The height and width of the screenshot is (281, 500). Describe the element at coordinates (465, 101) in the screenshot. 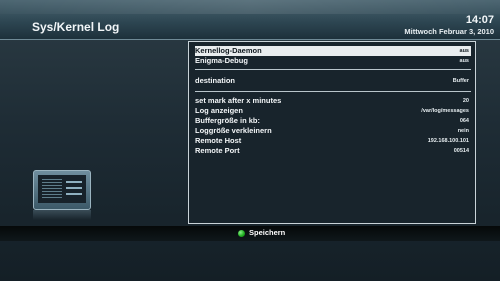

I see `setting-value: 20` at that location.